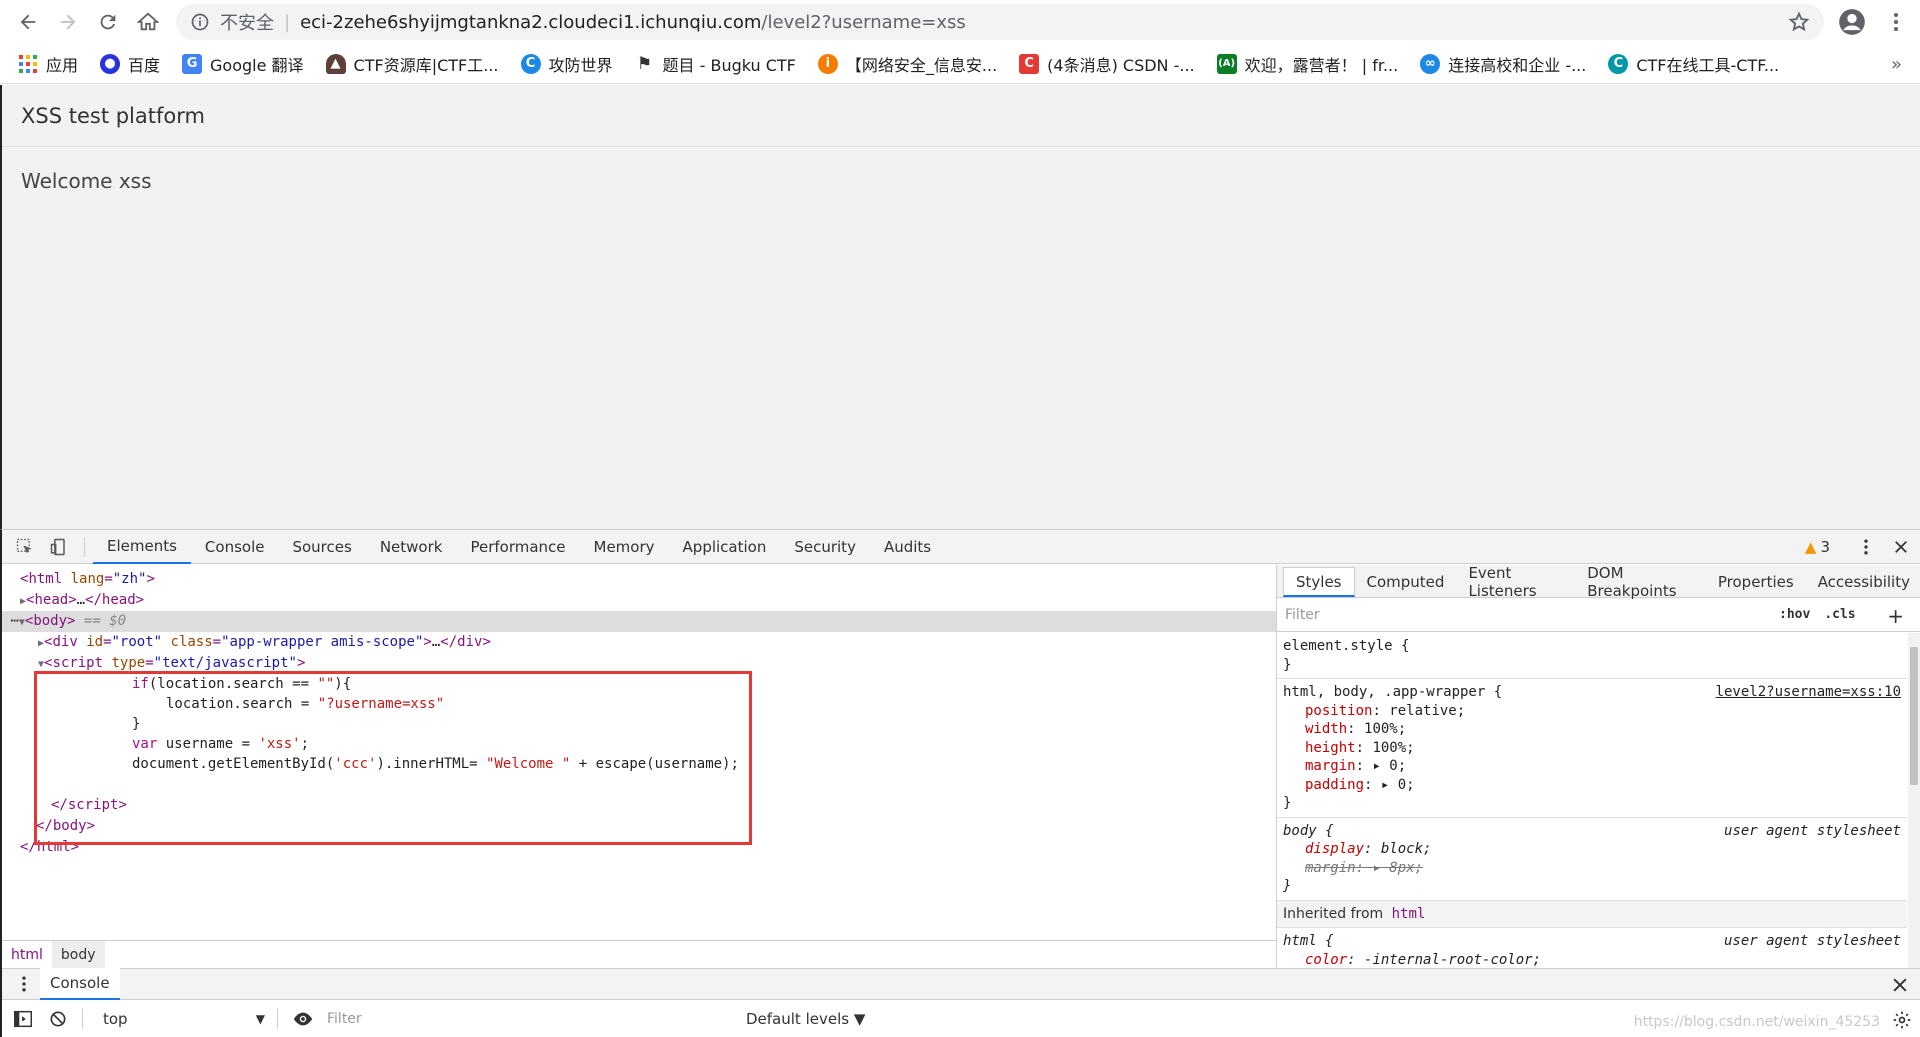 This screenshot has height=1037, width=1920. What do you see at coordinates (1839, 614) in the screenshot?
I see `cls-toggle: .cls` at bounding box center [1839, 614].